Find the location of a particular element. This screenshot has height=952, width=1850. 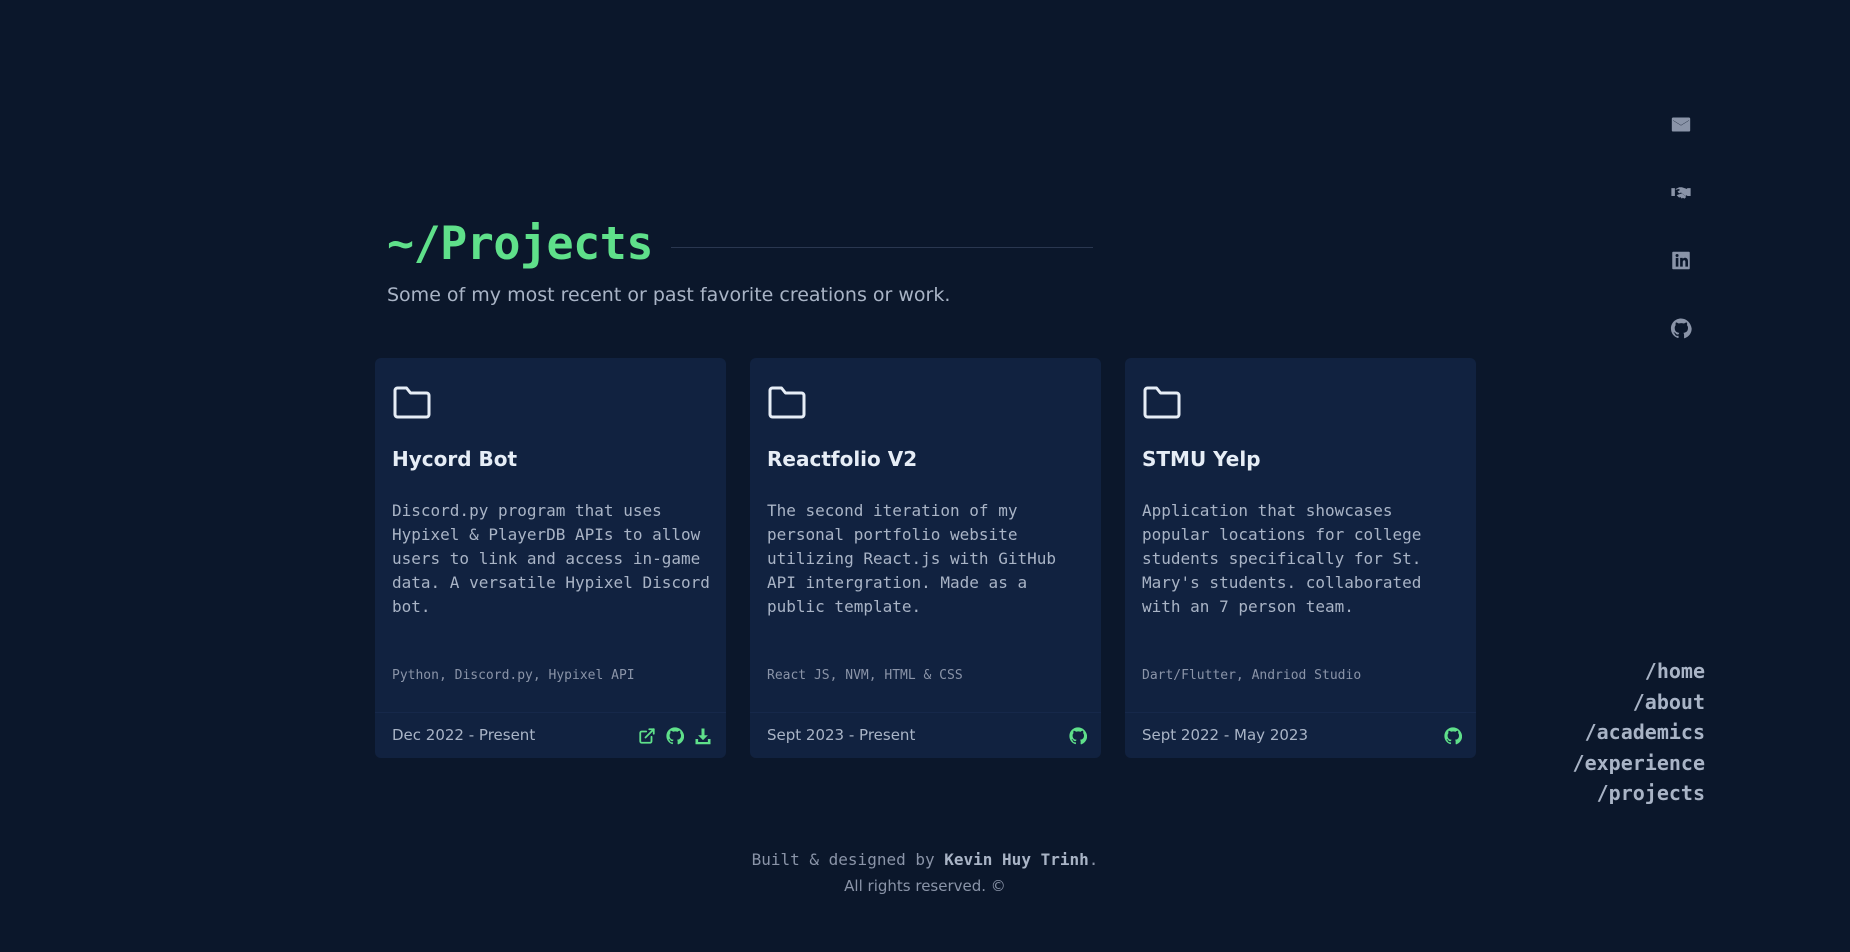

title-divider is located at coordinates (881, 247).